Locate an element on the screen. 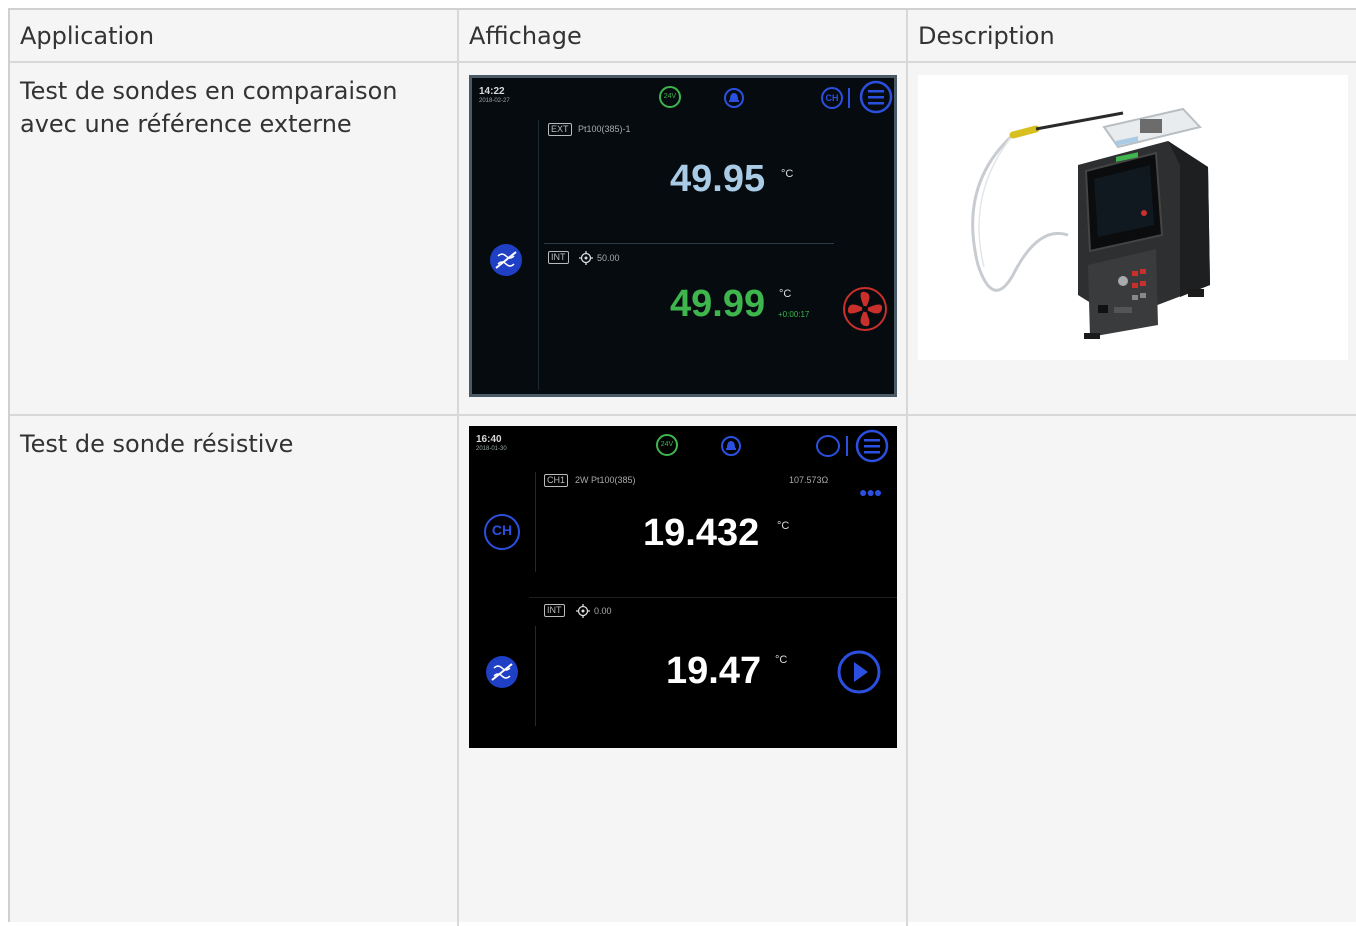 The height and width of the screenshot is (926, 1356). dry-block-calibrator-photo is located at coordinates (1133, 217).